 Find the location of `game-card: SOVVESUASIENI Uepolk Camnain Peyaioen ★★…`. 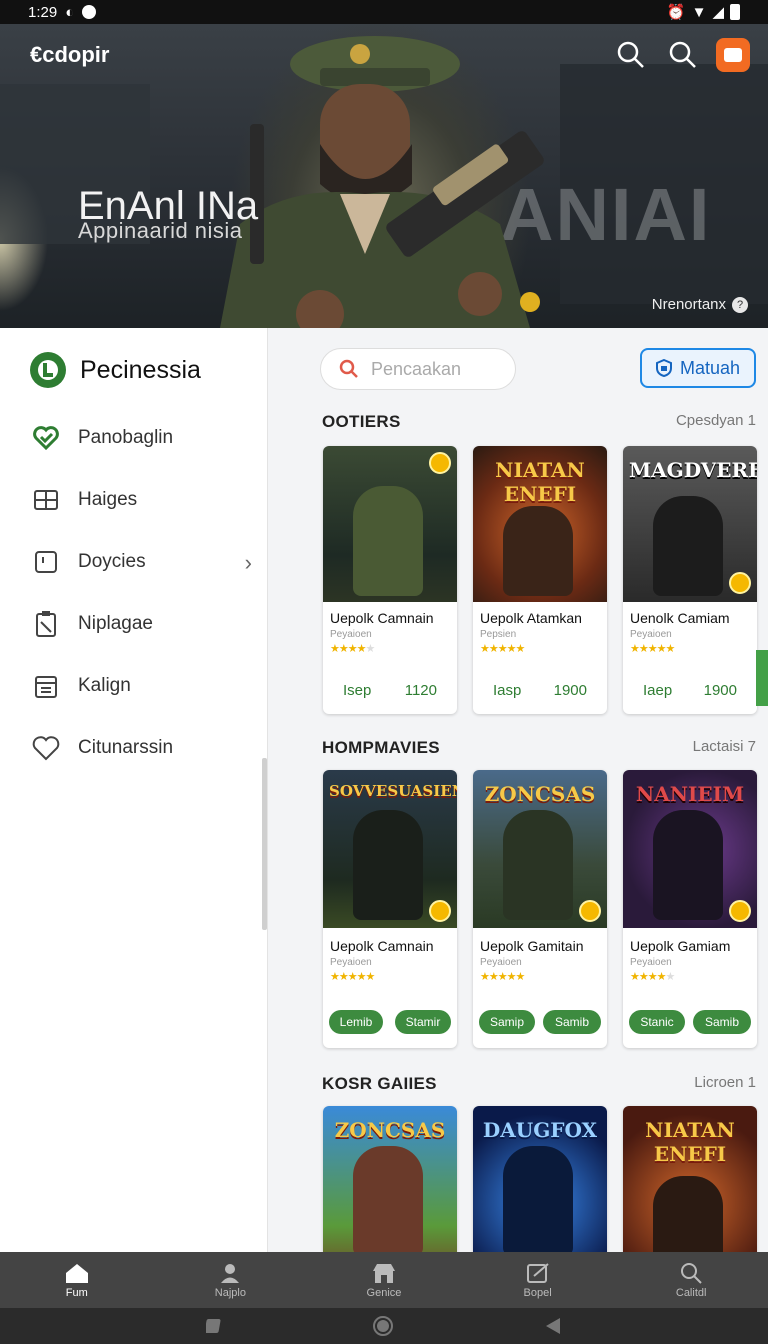

game-card: SOVVESUASIENI Uepolk Camnain Peyaioen ★★… is located at coordinates (390, 909).